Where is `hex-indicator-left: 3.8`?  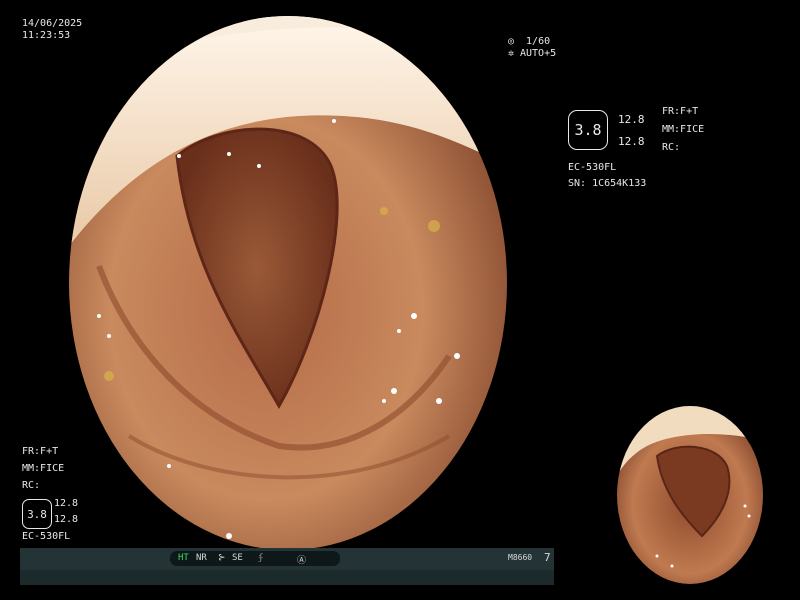
hex-indicator-left: 3.8 is located at coordinates (37, 514).